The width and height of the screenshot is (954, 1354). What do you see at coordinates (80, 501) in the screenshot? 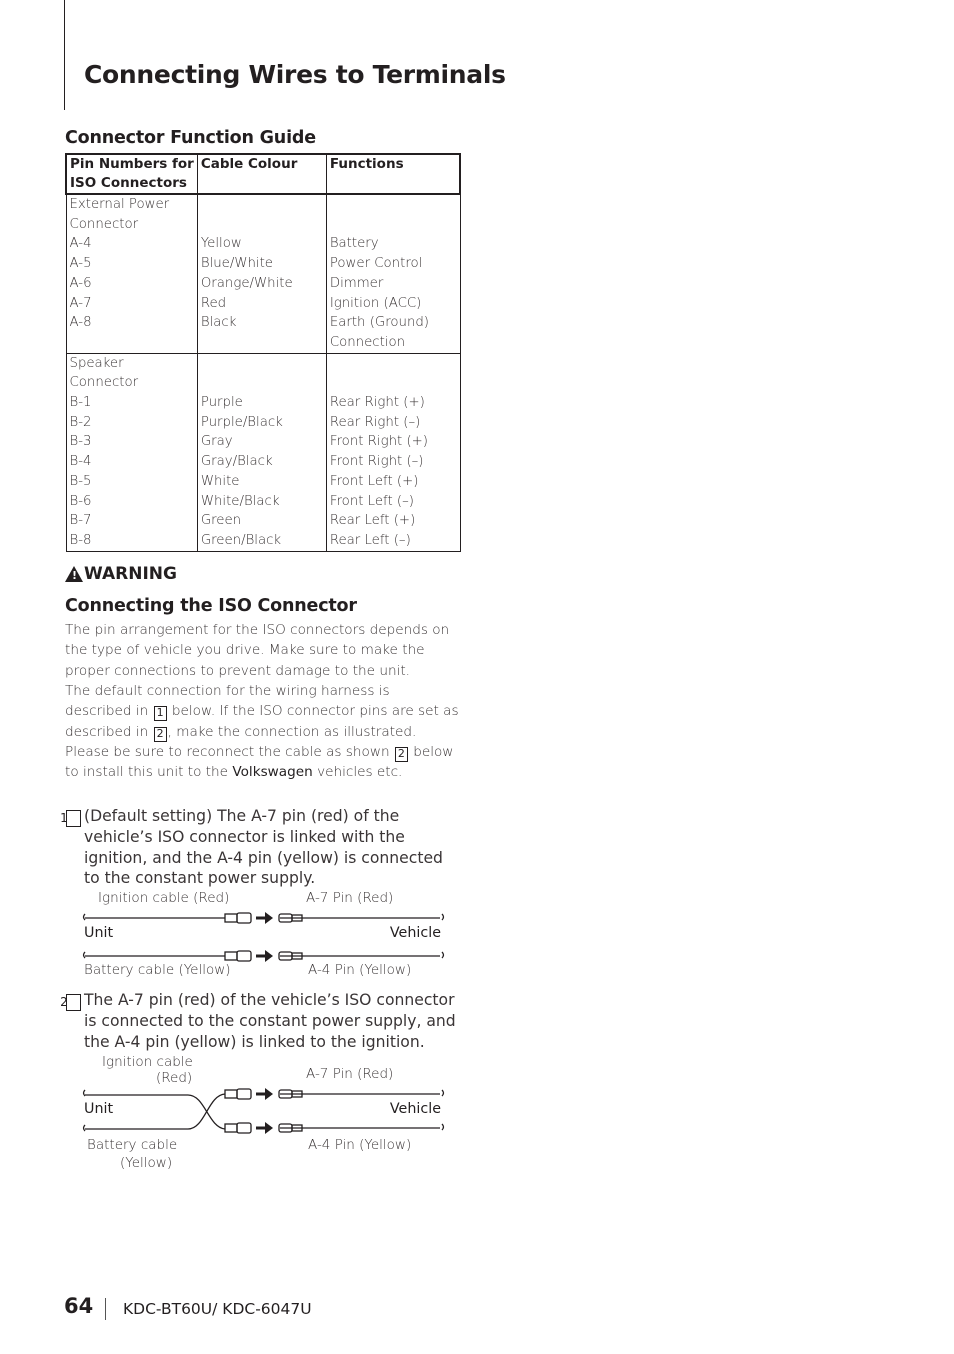
I see `pin: B-6` at bounding box center [80, 501].